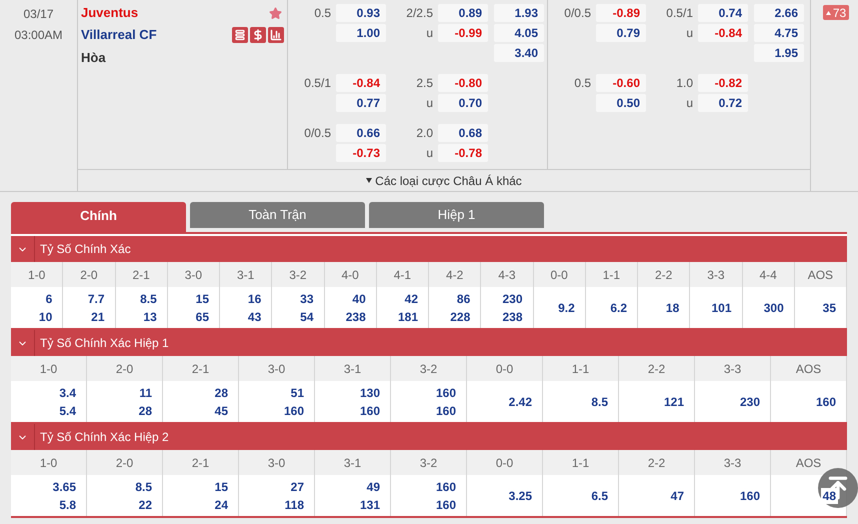 The image size is (858, 524). What do you see at coordinates (94, 58) in the screenshot?
I see `draw-label: Hòa` at bounding box center [94, 58].